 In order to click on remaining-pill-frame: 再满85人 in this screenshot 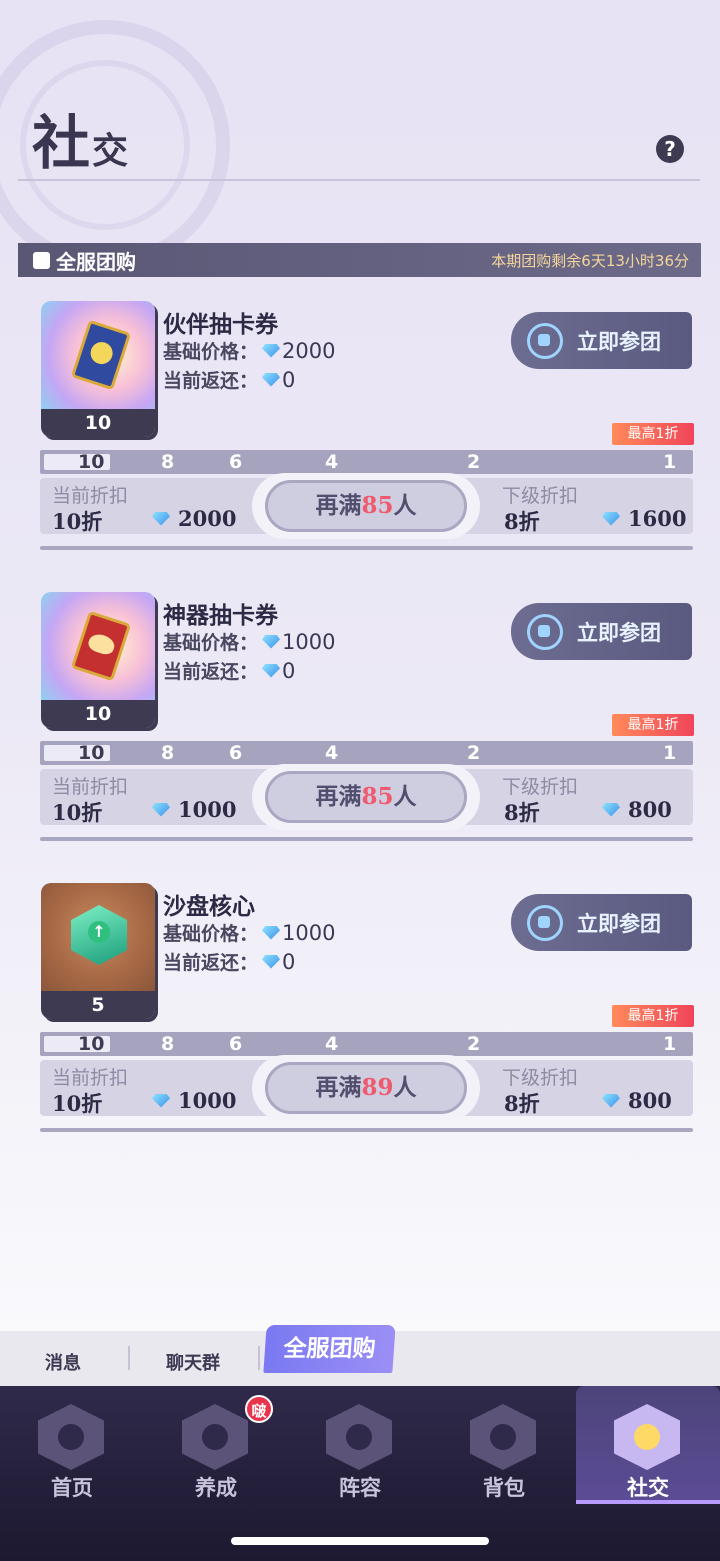, I will do `click(366, 506)`.